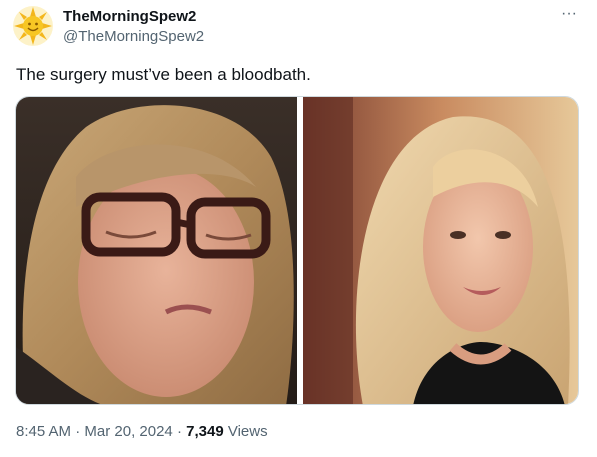 Image resolution: width=597 pixels, height=457 pixels. I want to click on sun-avatar-icon, so click(33, 26).